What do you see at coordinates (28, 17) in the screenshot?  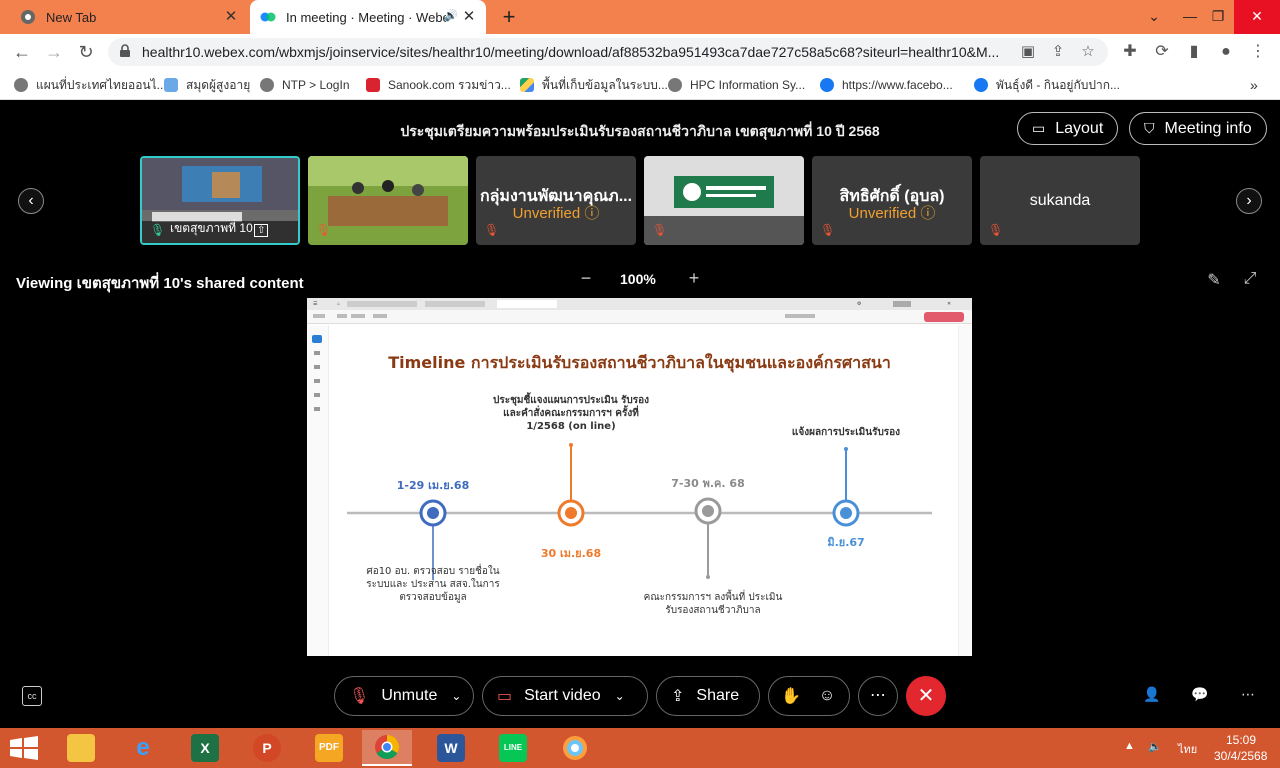 I see `chrome-icon` at bounding box center [28, 17].